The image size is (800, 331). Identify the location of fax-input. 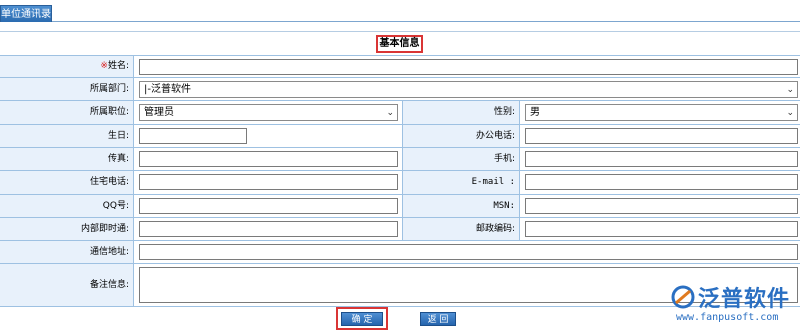
(268, 159).